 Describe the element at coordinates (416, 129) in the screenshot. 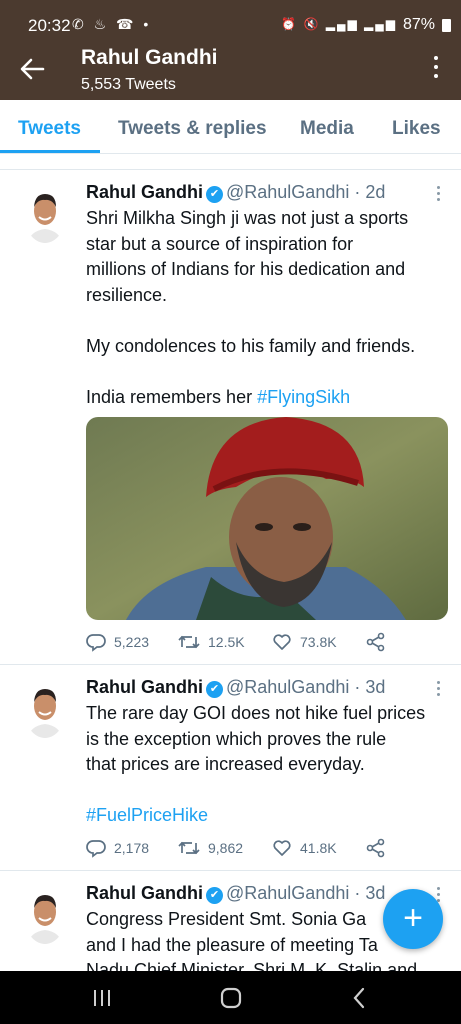

I see `tab-likes: Likes` at that location.